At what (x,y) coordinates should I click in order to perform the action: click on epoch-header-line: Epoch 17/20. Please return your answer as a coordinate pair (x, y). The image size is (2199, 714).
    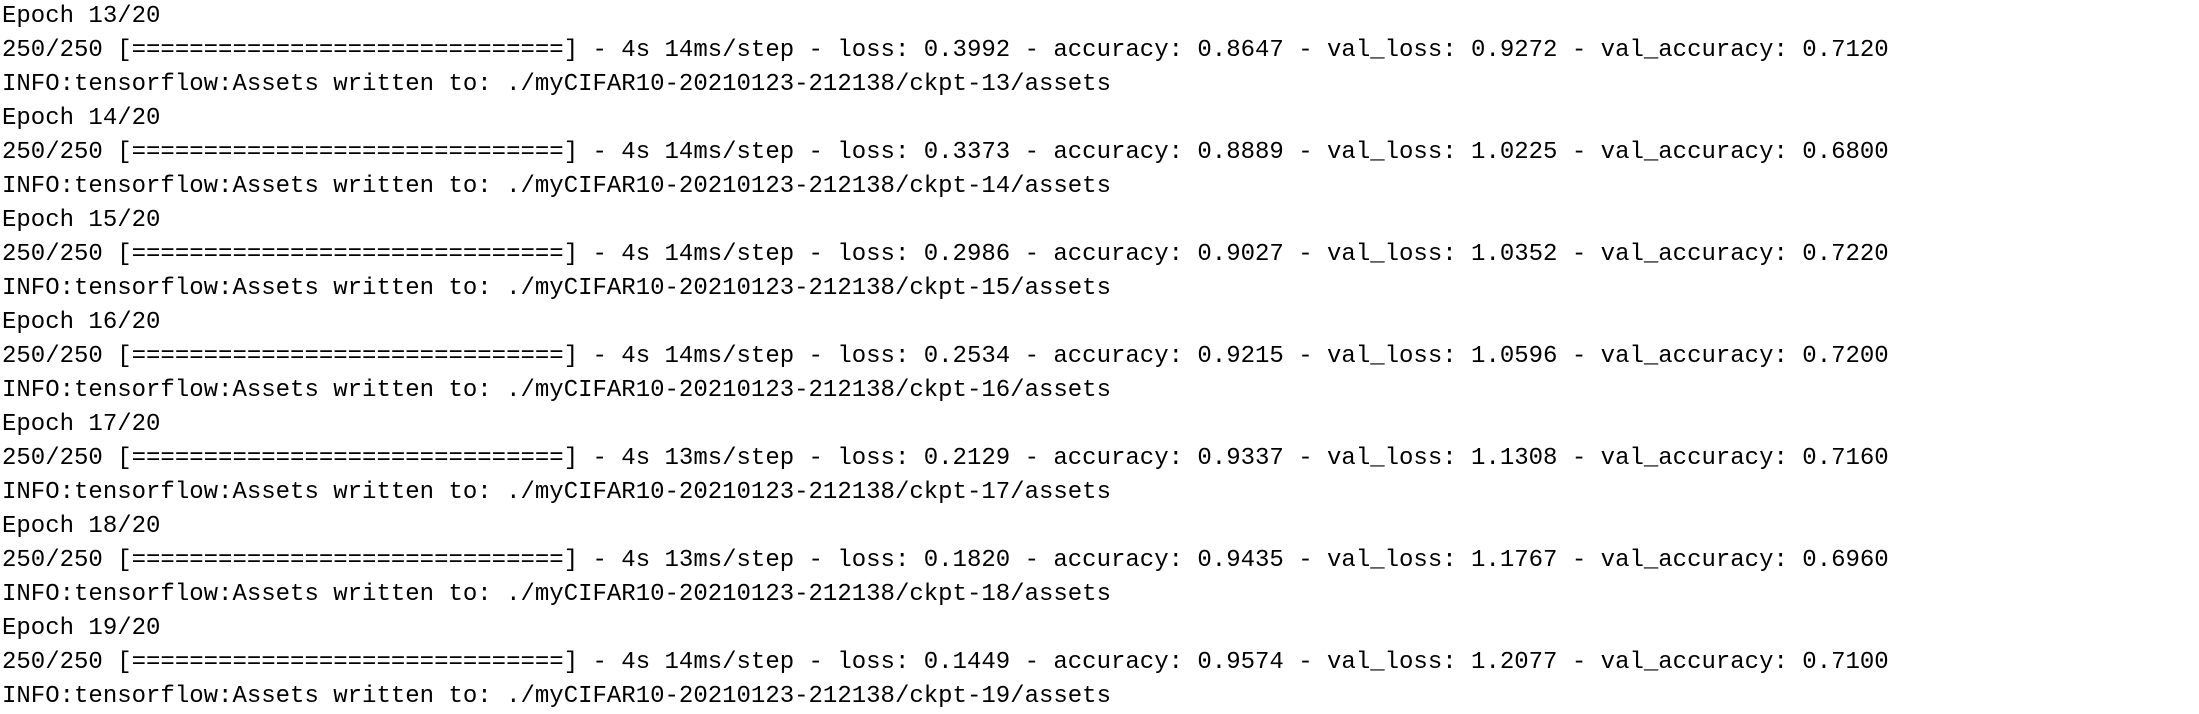
    Looking at the image, I should click on (81, 424).